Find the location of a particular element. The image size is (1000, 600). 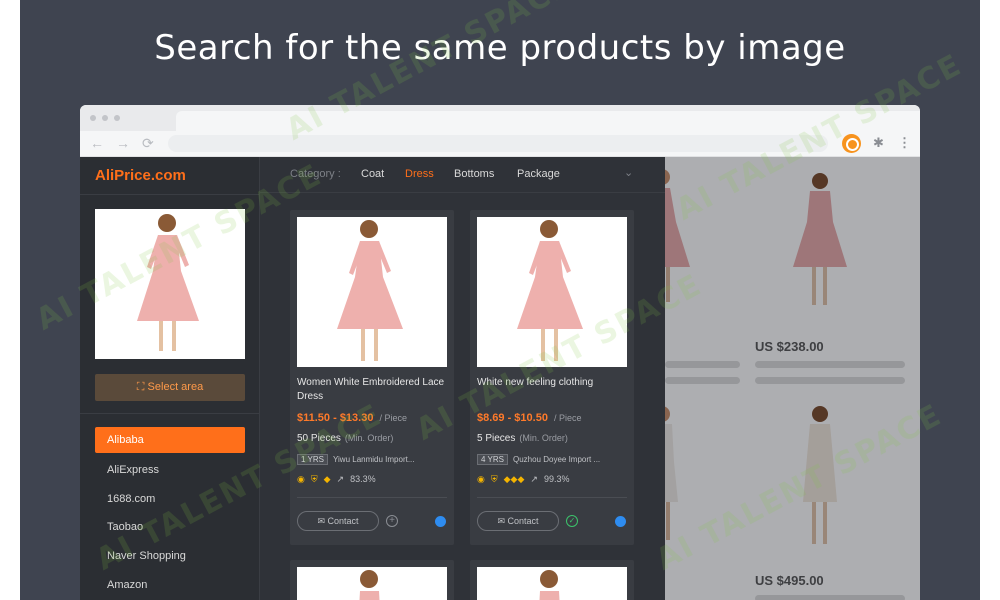

browser-menu-icon: ⋮ is located at coordinates (904, 143).